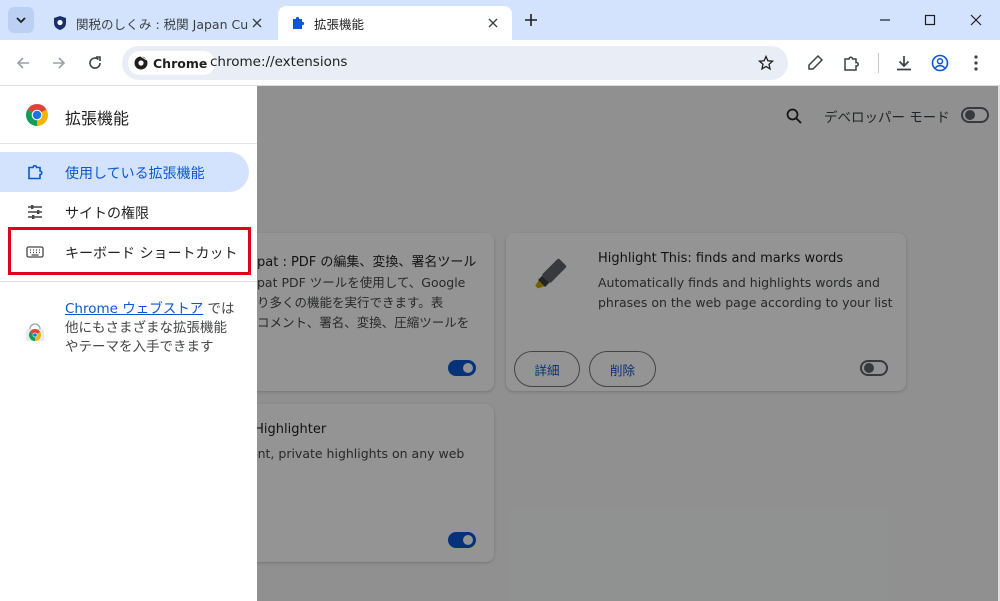 This screenshot has height=601, width=1000. I want to click on forward-button, so click(59, 63).